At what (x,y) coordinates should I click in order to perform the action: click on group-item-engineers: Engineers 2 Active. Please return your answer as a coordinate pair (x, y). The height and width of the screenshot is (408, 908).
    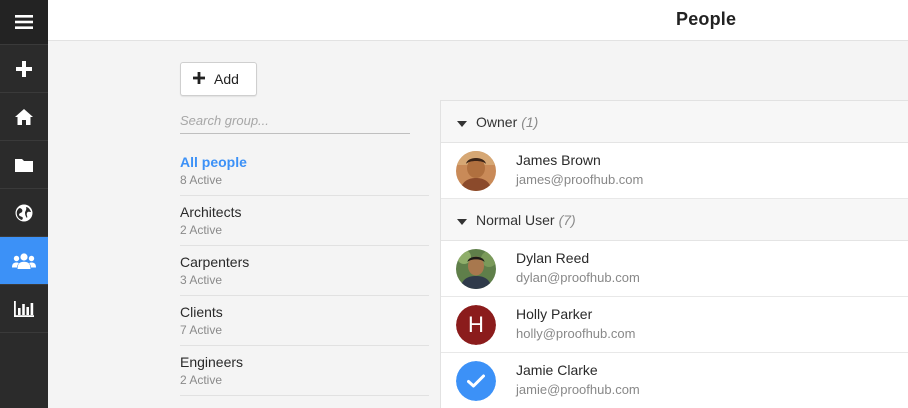
    Looking at the image, I should click on (304, 371).